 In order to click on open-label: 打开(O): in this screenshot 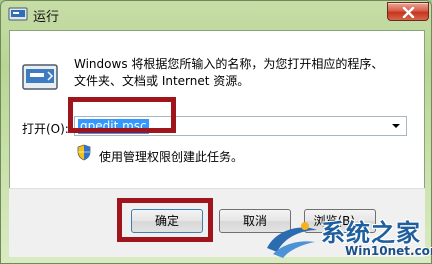, I will do `click(45, 129)`.